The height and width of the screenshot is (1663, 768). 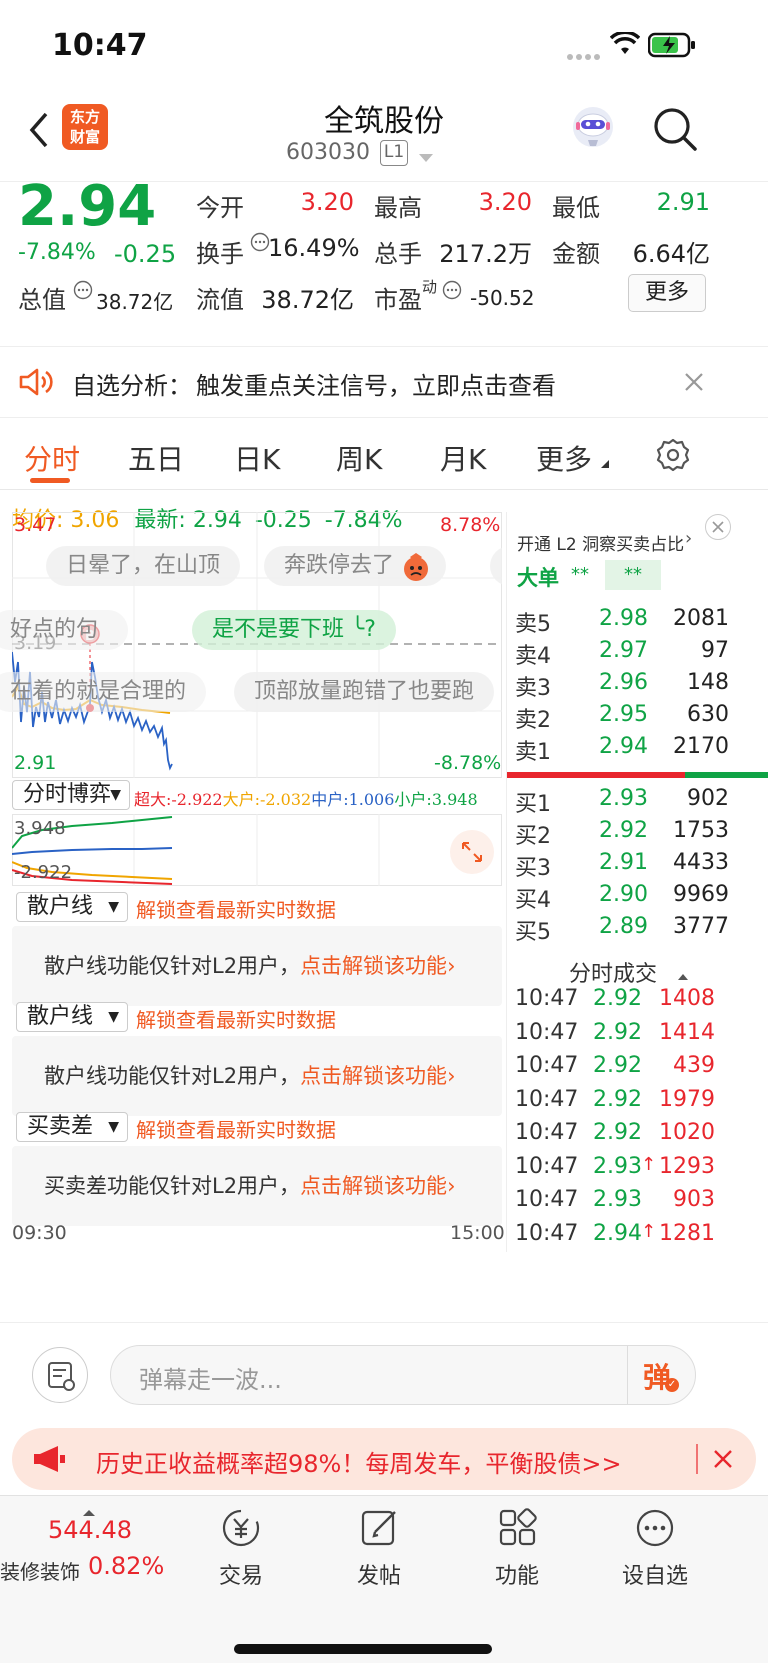 I want to click on tab-intraday: 分时, so click(x=52, y=458).